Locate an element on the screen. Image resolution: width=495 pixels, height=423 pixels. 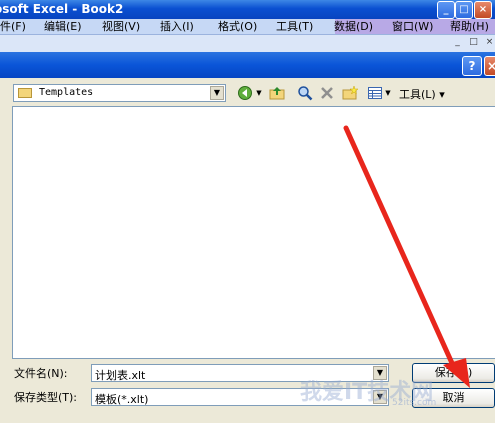
menu-insert: 插入(I) is located at coordinates (177, 26).